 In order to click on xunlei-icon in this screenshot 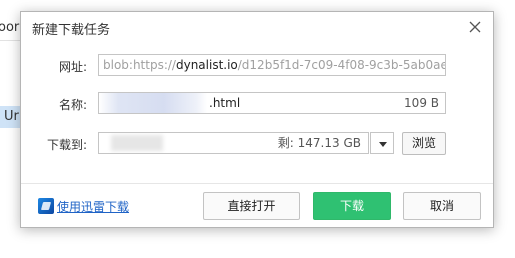, I will do `click(46, 206)`.